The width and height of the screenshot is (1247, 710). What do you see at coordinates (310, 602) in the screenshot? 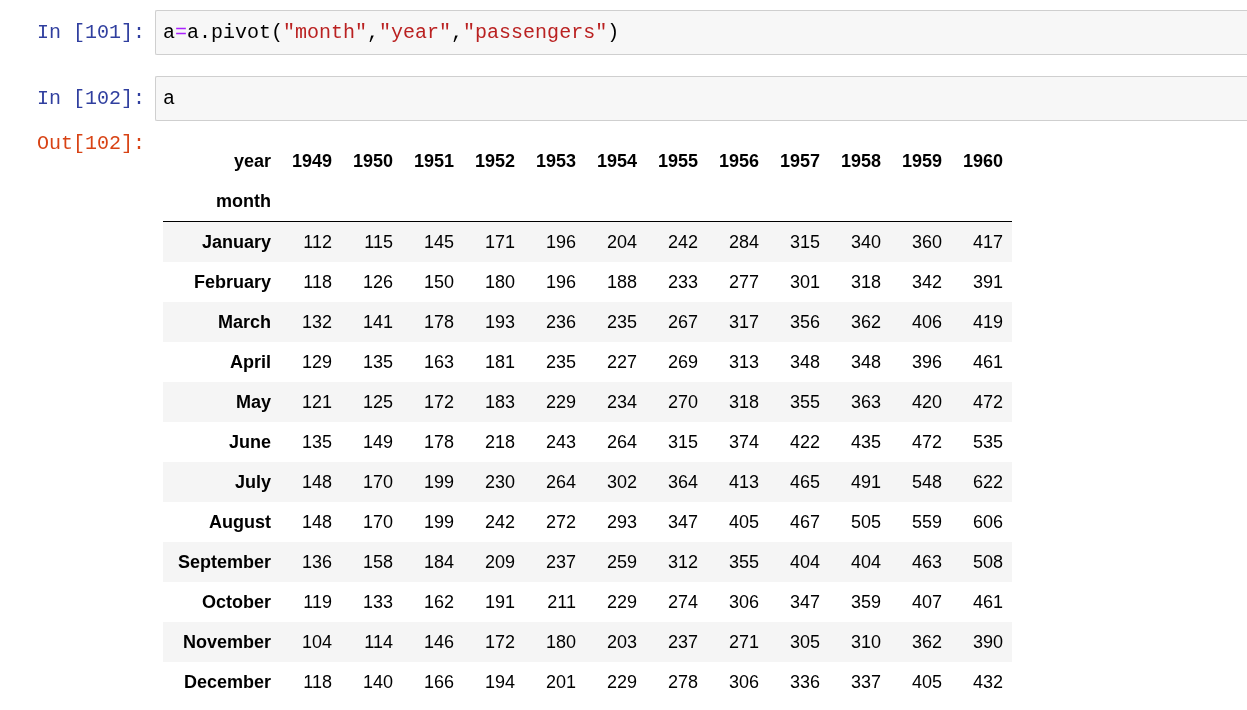
I see `table-cell: 119` at bounding box center [310, 602].